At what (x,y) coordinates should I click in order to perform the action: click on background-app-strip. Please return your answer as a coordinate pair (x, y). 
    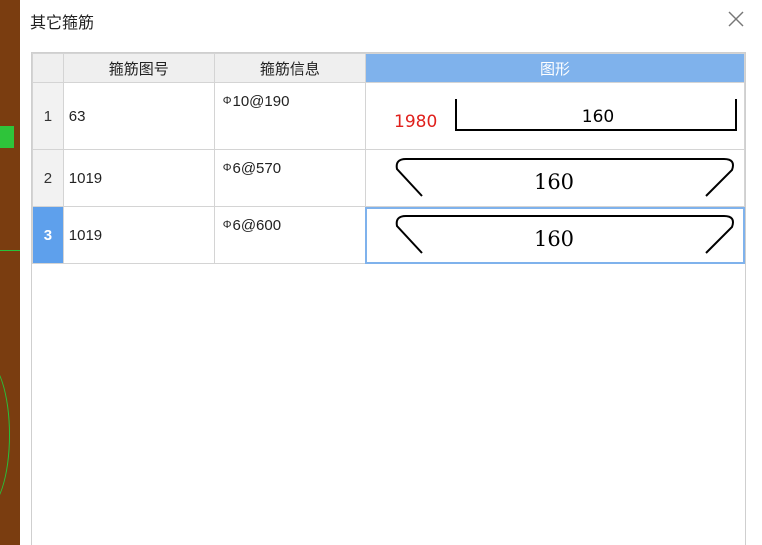
    Looking at the image, I should click on (10, 272).